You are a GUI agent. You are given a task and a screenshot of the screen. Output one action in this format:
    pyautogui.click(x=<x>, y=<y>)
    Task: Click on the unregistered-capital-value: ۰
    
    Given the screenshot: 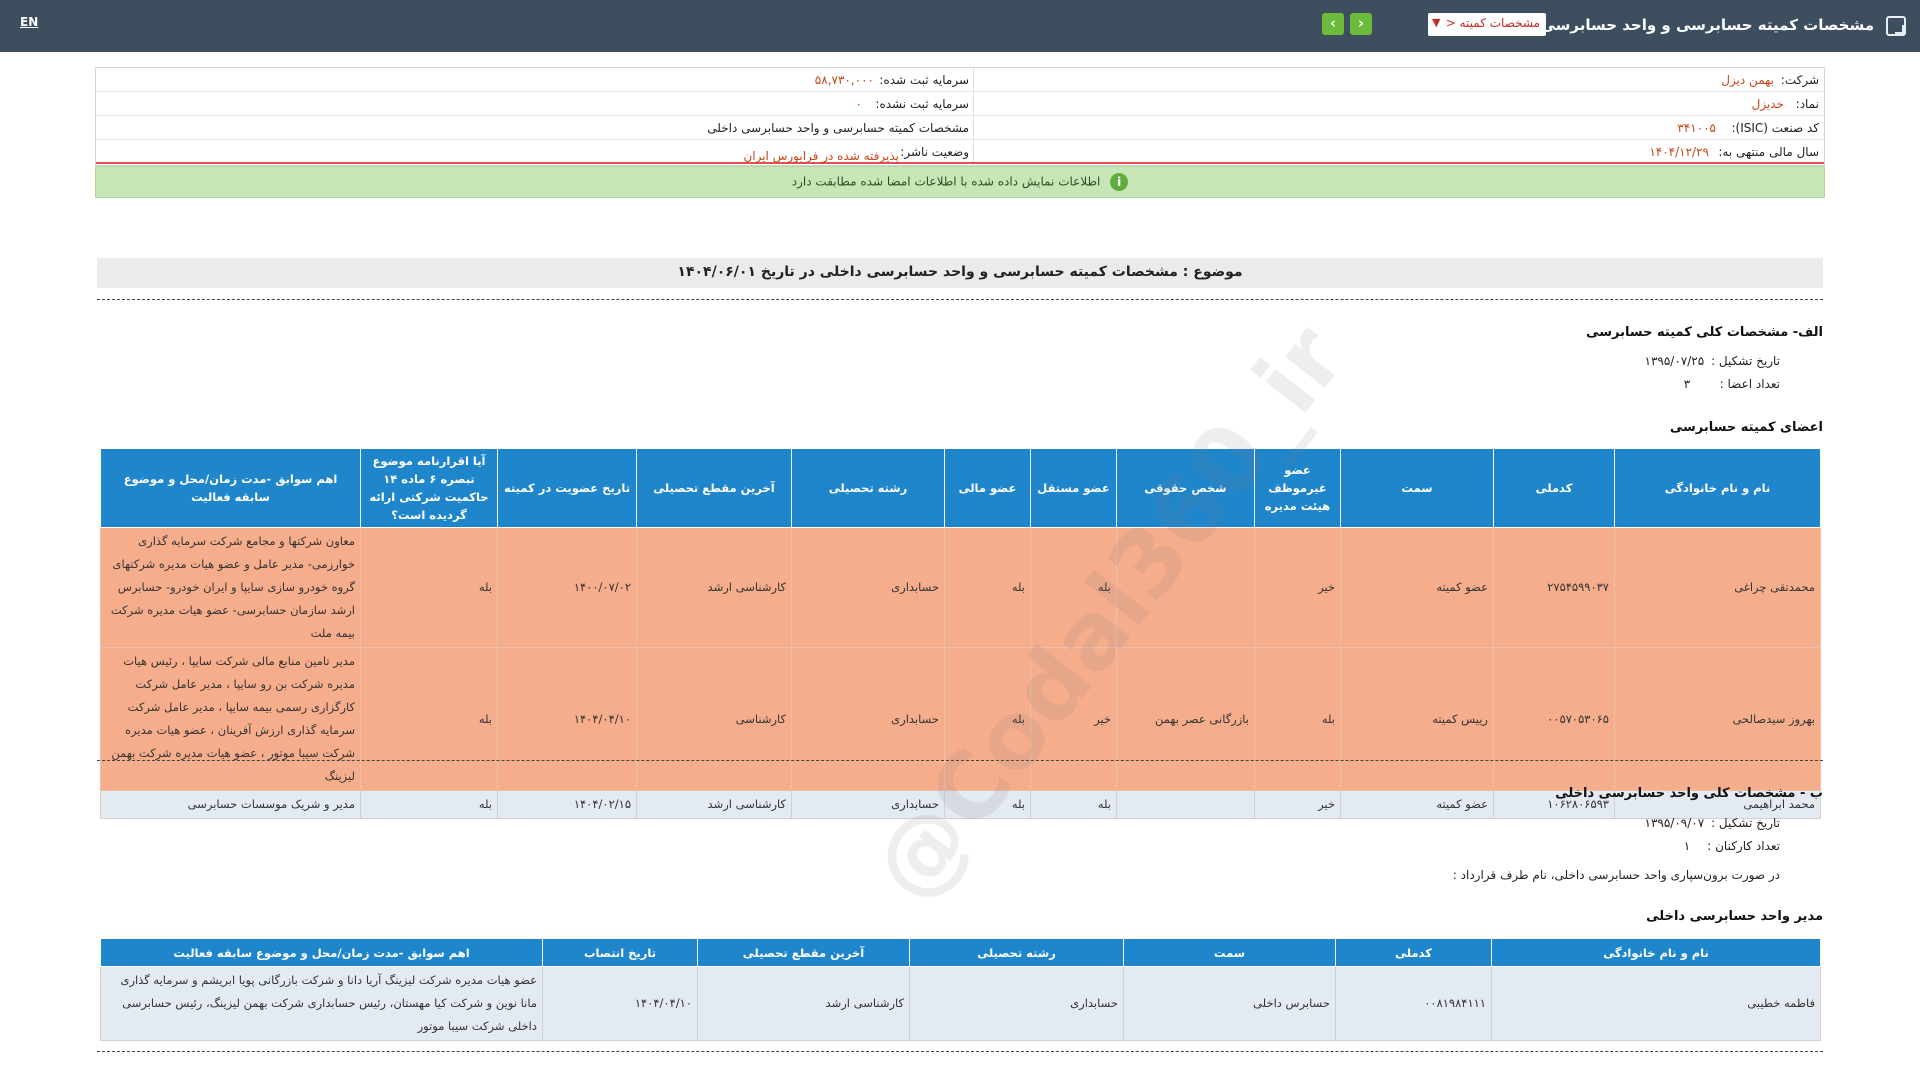 What is the action you would take?
    pyautogui.click(x=858, y=104)
    